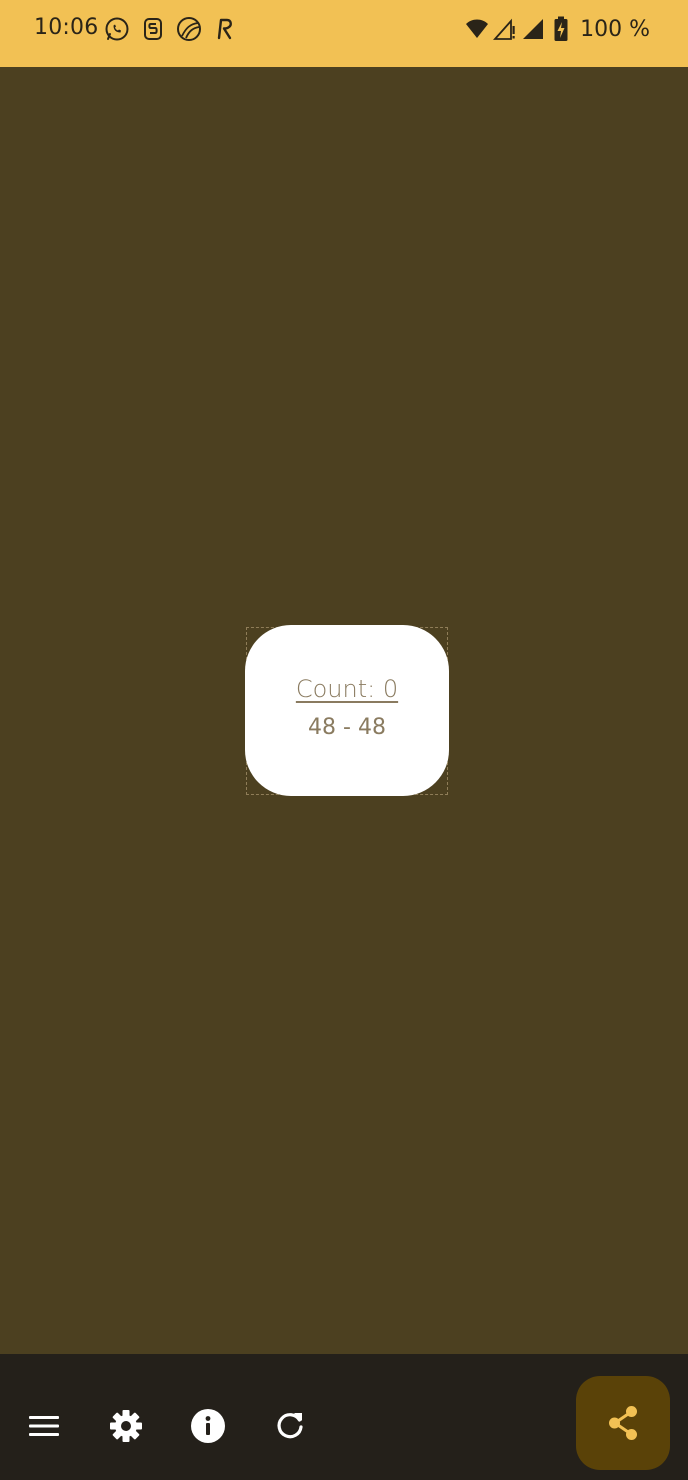 Image resolution: width=688 pixels, height=1480 pixels. I want to click on cell-signal-full-icon, so click(533, 29).